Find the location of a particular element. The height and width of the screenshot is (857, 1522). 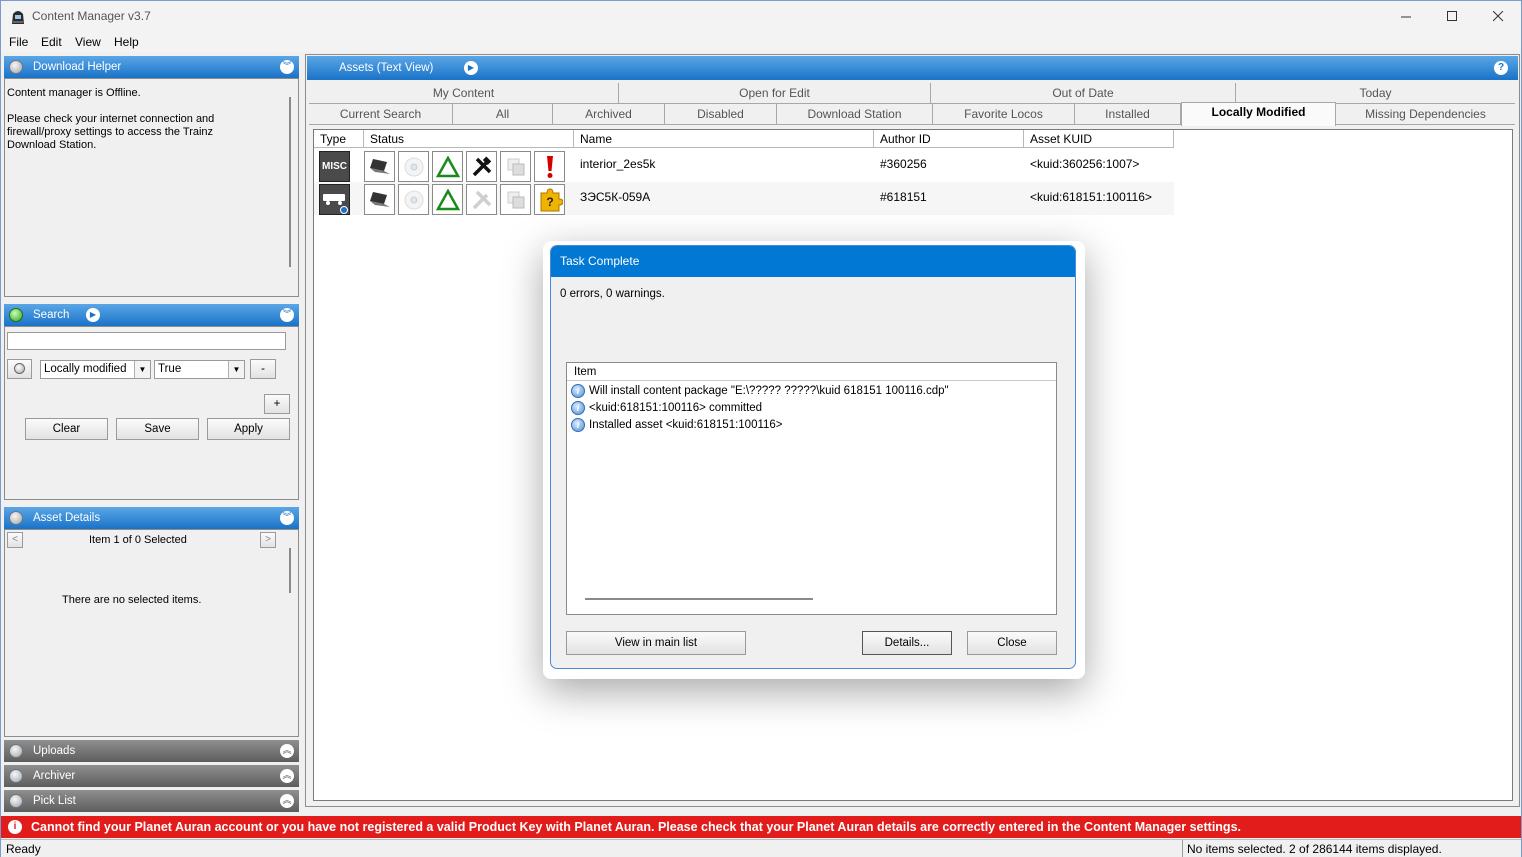

dialog-list-header: Item is located at coordinates (811, 372).